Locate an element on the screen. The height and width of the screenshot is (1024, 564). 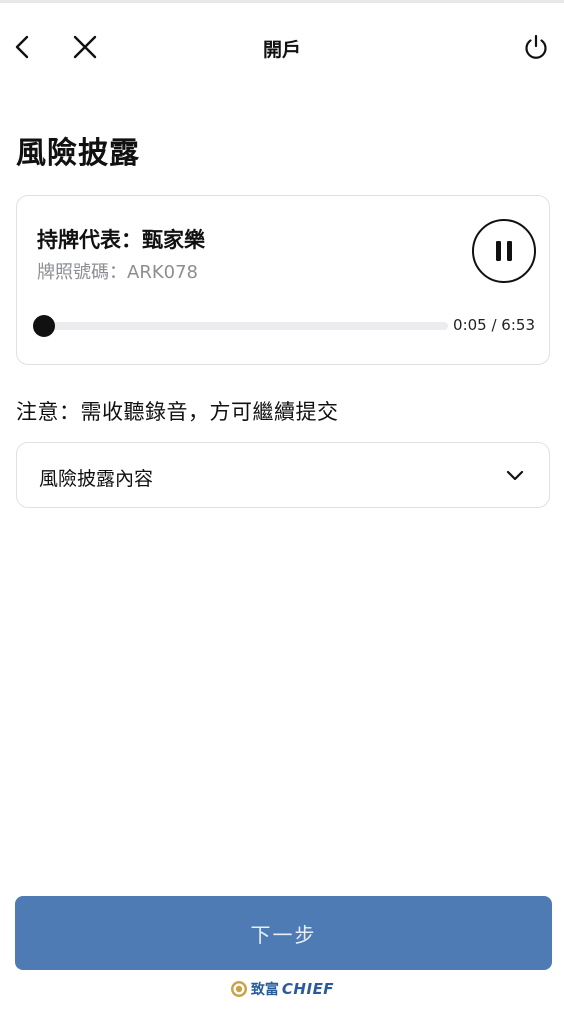
dropdown-label: 風險披露內容 is located at coordinates (96, 479).